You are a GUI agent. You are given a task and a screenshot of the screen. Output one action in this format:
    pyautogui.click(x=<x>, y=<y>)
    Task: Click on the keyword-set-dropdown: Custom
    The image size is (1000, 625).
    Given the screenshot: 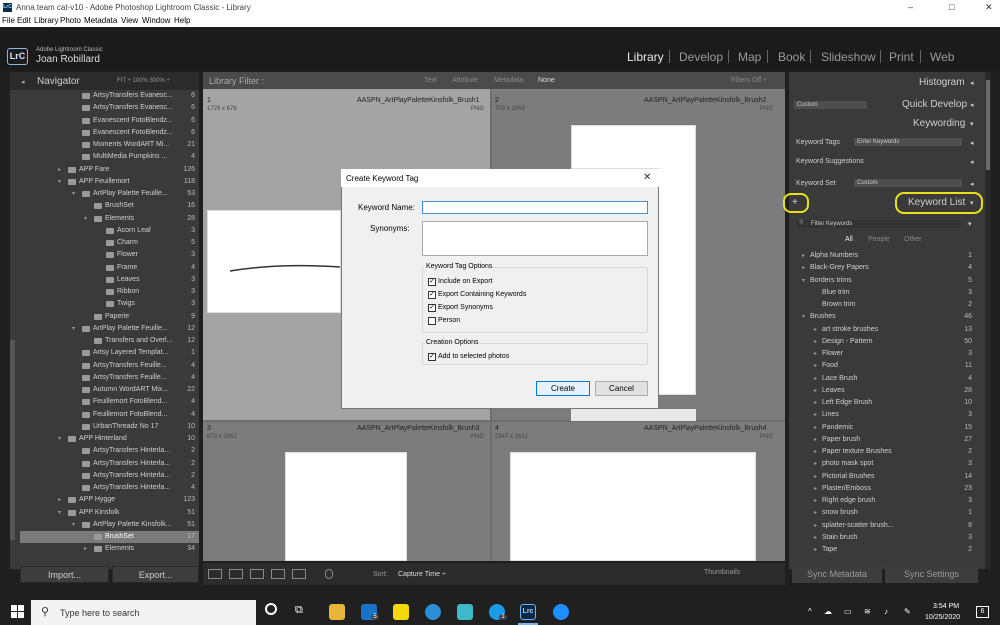 What is the action you would take?
    pyautogui.click(x=908, y=183)
    